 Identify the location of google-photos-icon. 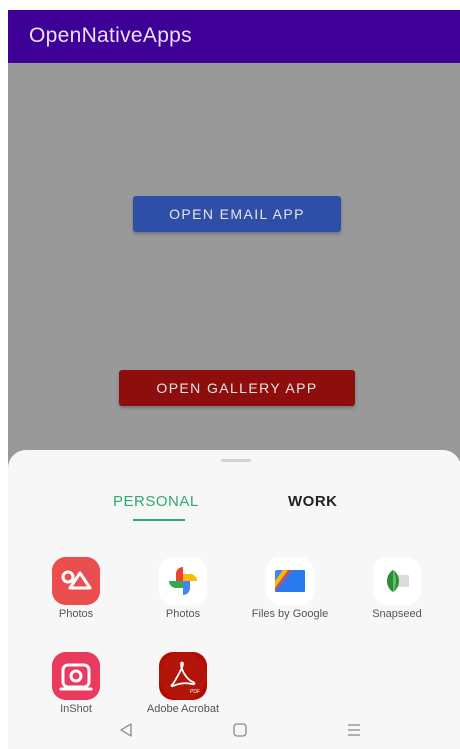
(183, 581).